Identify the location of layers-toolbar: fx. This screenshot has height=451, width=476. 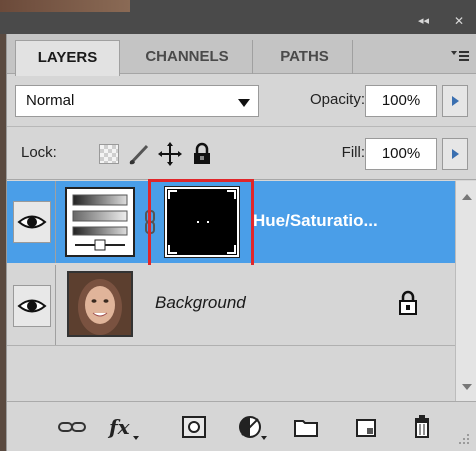
(241, 426).